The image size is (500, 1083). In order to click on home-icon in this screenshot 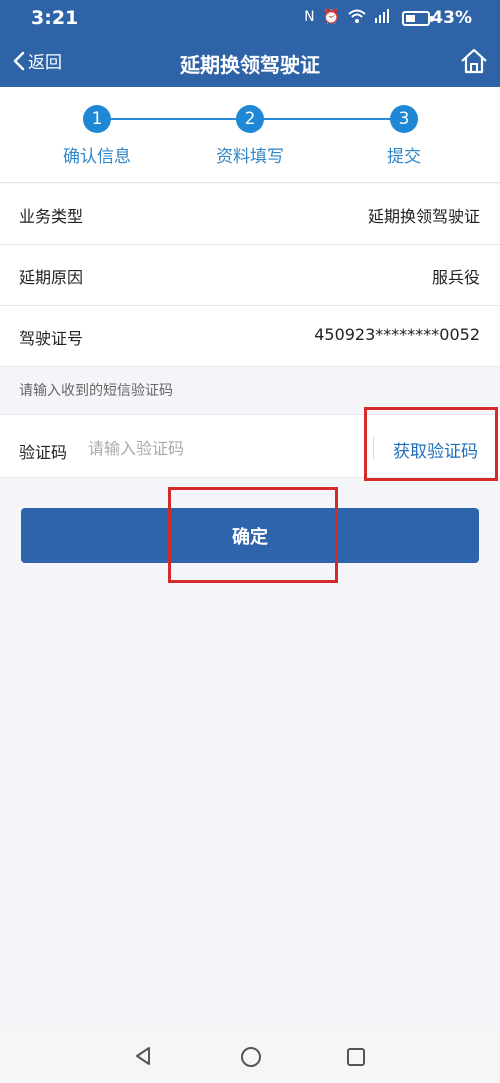, I will do `click(474, 61)`.